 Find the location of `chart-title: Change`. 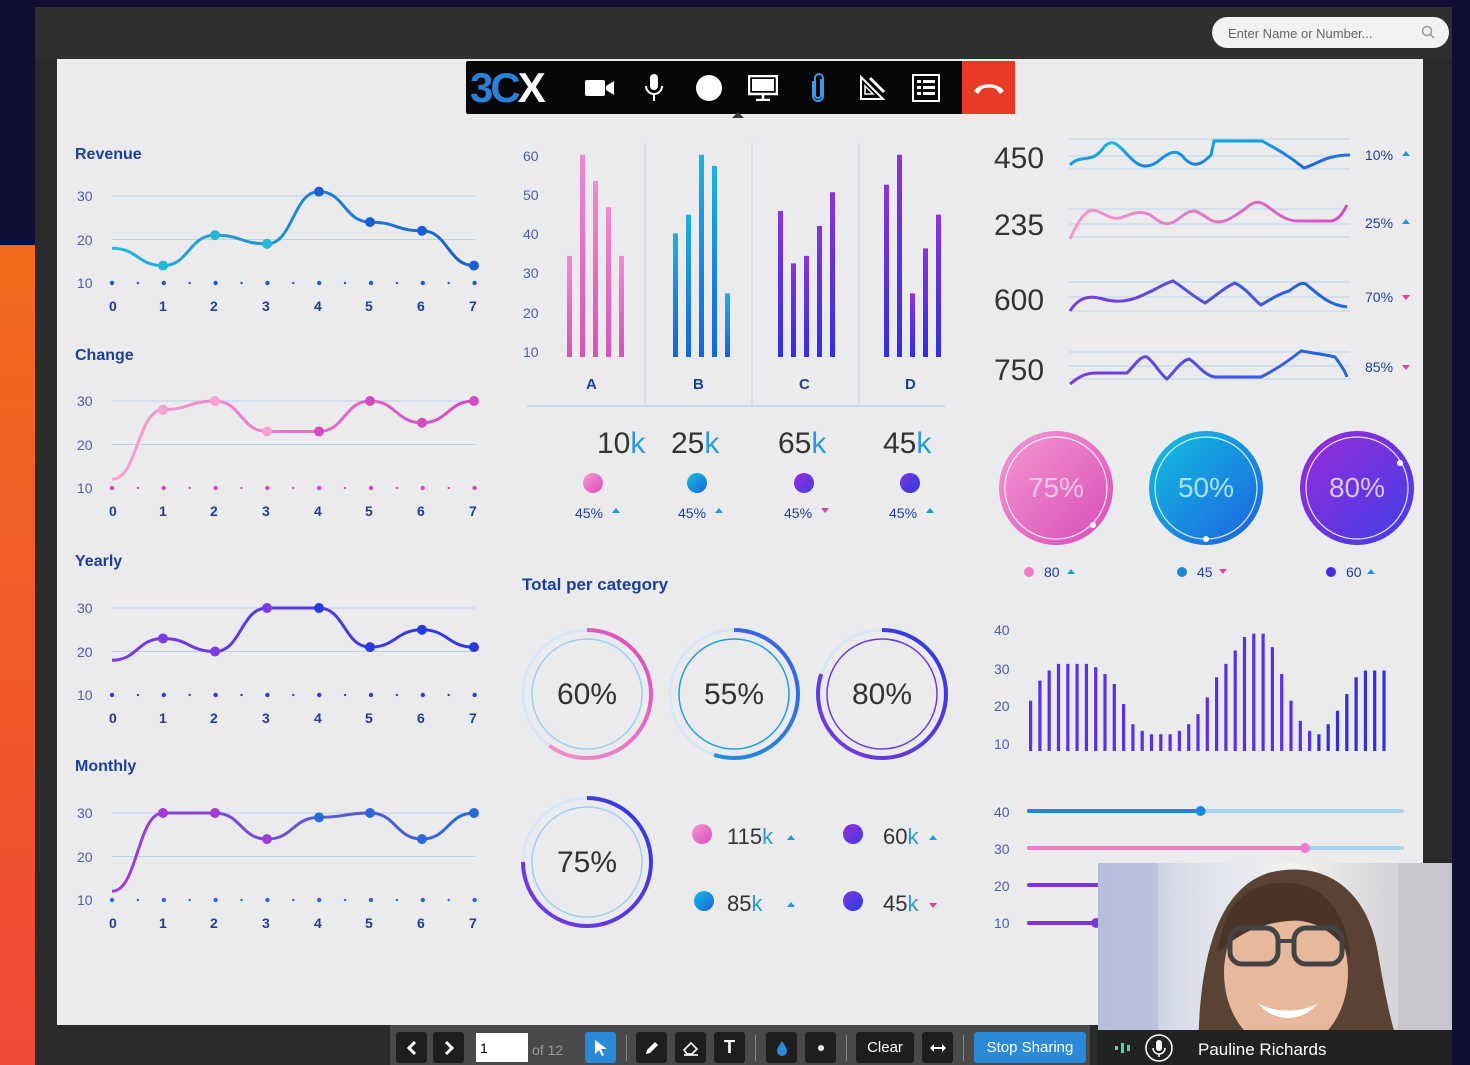

chart-title: Change is located at coordinates (104, 355).